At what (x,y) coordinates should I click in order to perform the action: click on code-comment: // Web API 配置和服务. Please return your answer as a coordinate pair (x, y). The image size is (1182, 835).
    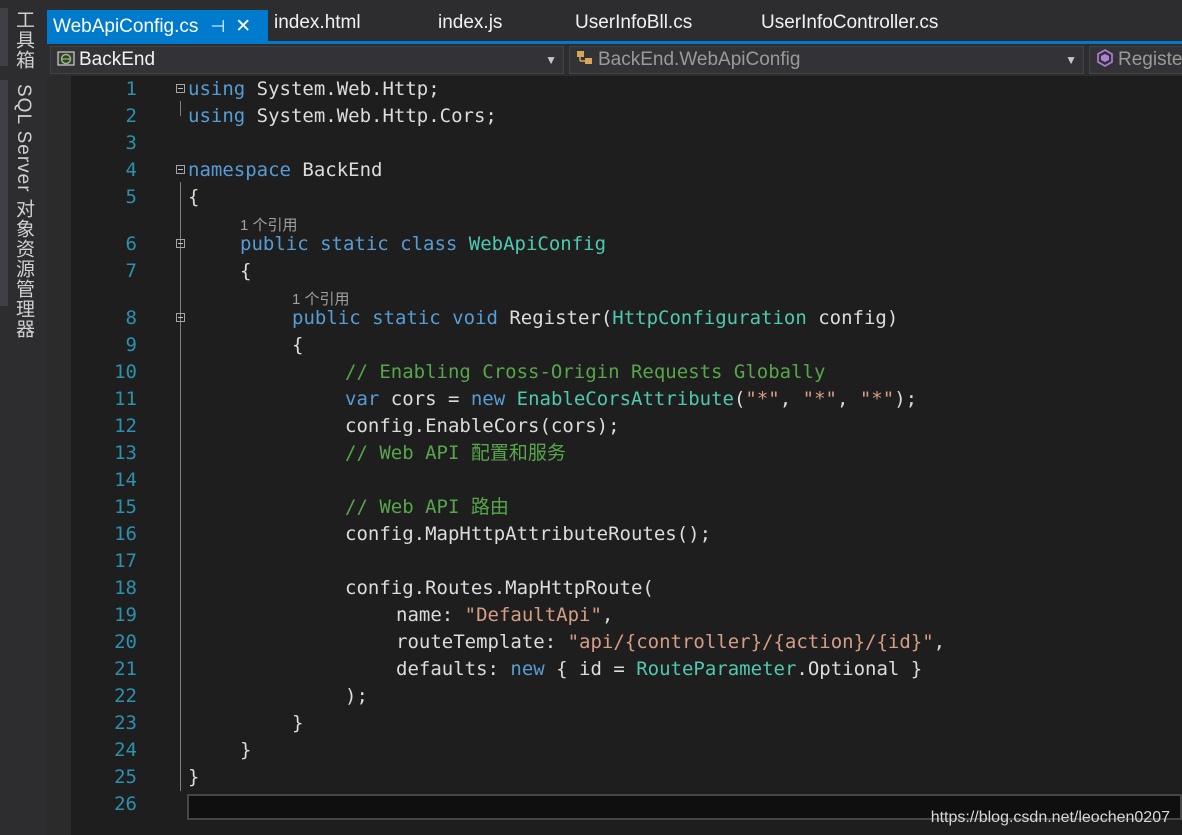
    Looking at the image, I should click on (455, 453).